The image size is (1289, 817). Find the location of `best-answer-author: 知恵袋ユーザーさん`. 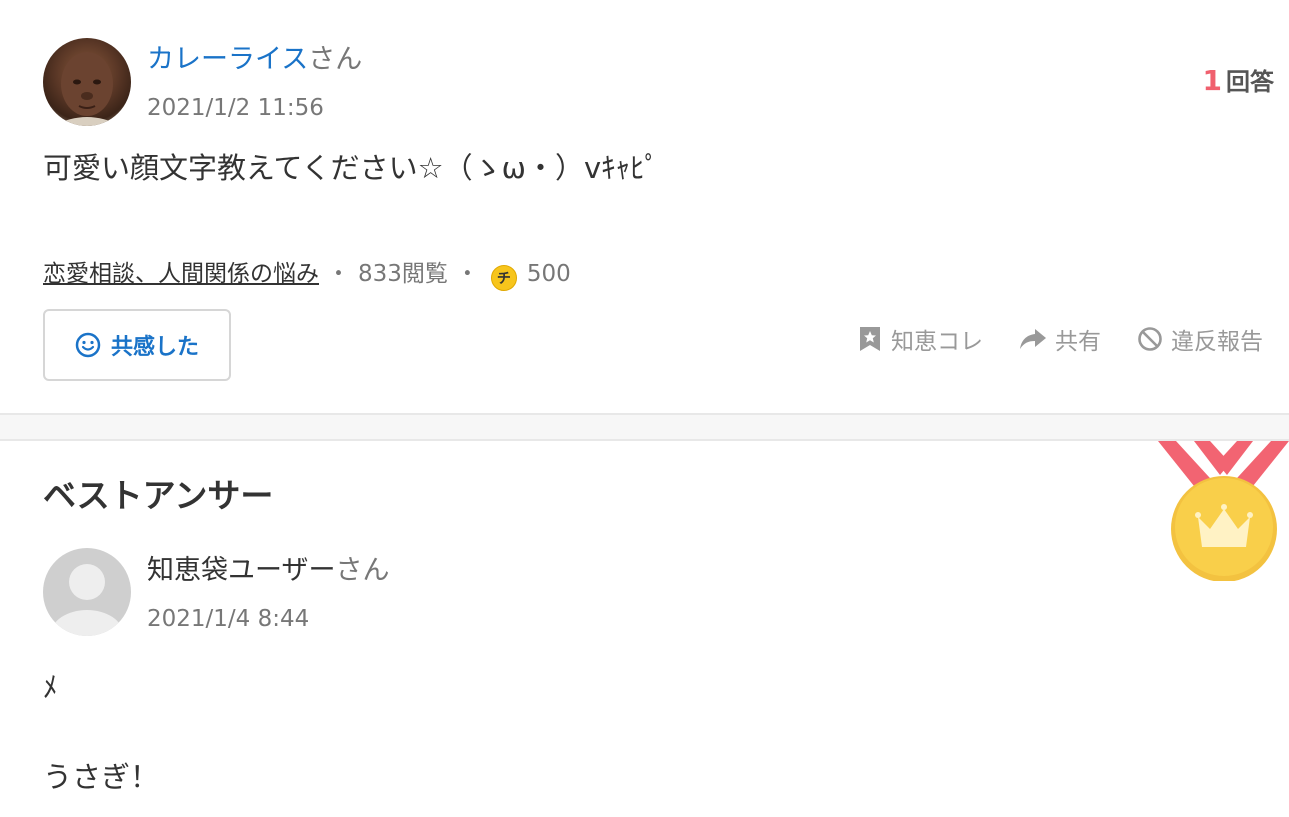

best-answer-author: 知恵袋ユーザーさん is located at coordinates (268, 571).